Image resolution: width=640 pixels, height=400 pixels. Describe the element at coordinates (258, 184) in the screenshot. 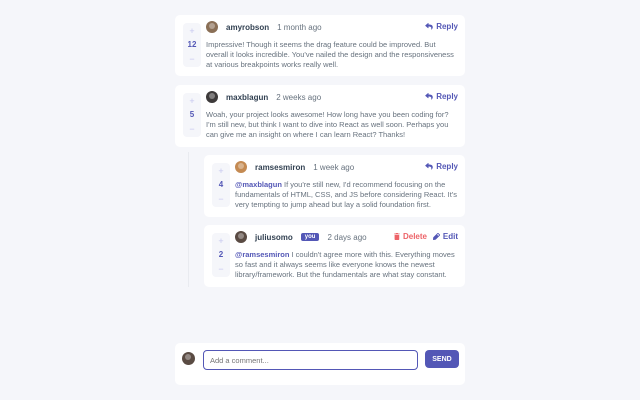

I see `mention: @maxblagun` at that location.